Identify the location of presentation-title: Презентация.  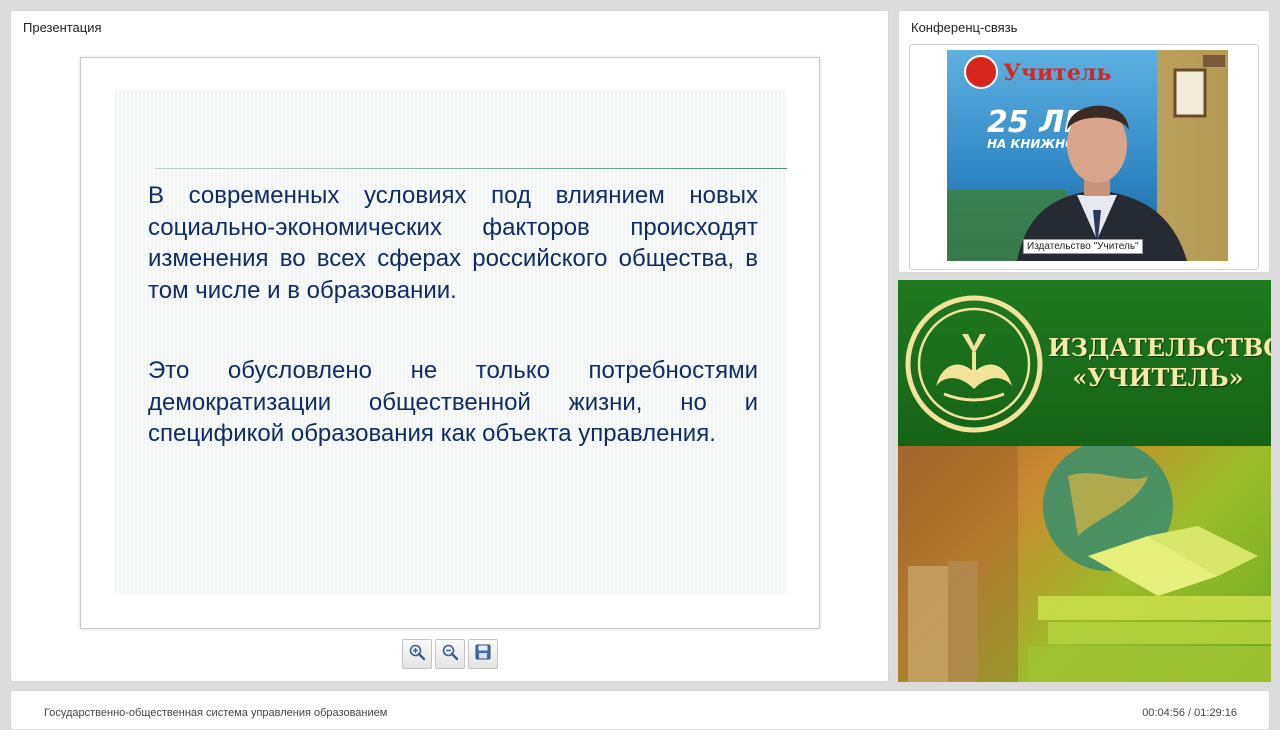
(62, 27).